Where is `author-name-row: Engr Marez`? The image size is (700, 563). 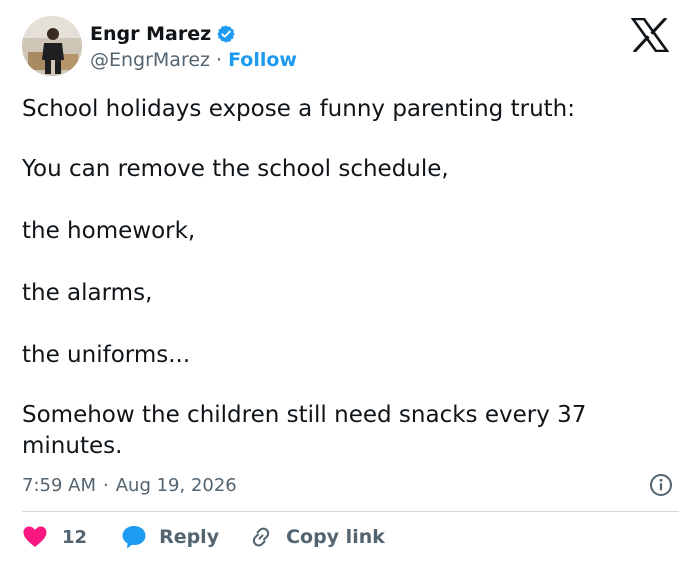
author-name-row: Engr Marez is located at coordinates (163, 34).